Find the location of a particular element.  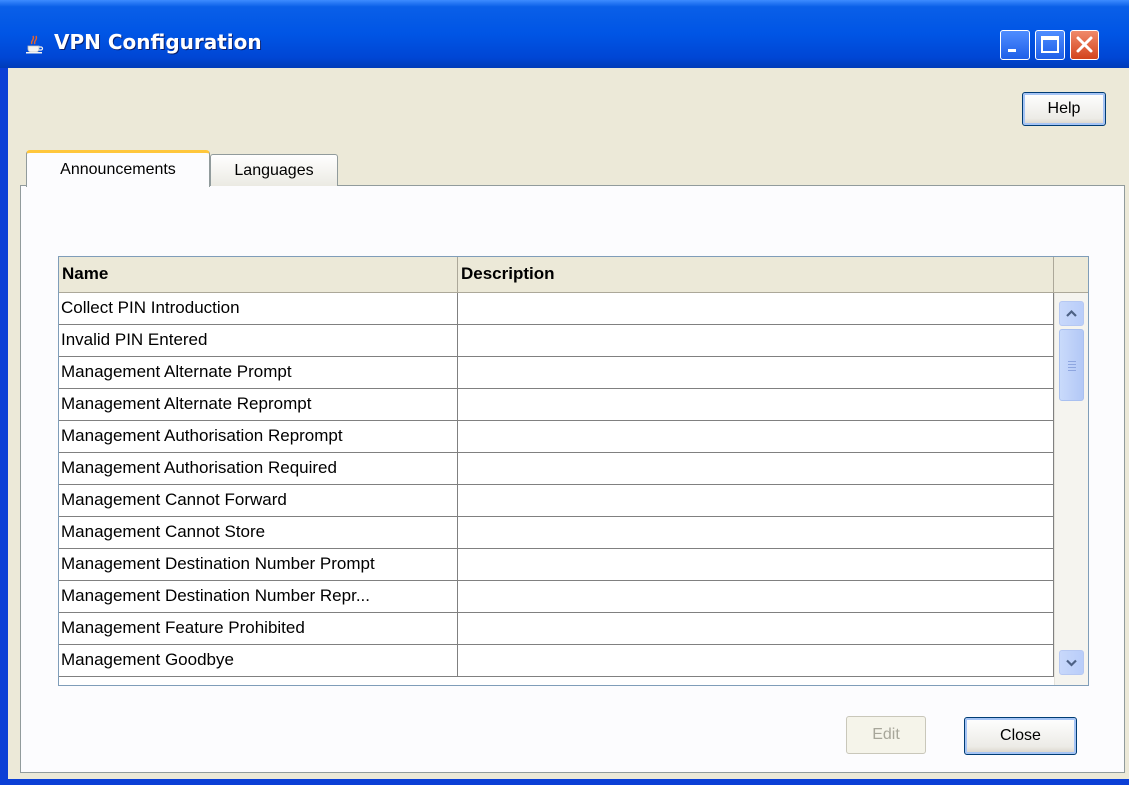

chevron-down-icon is located at coordinates (1071, 663).